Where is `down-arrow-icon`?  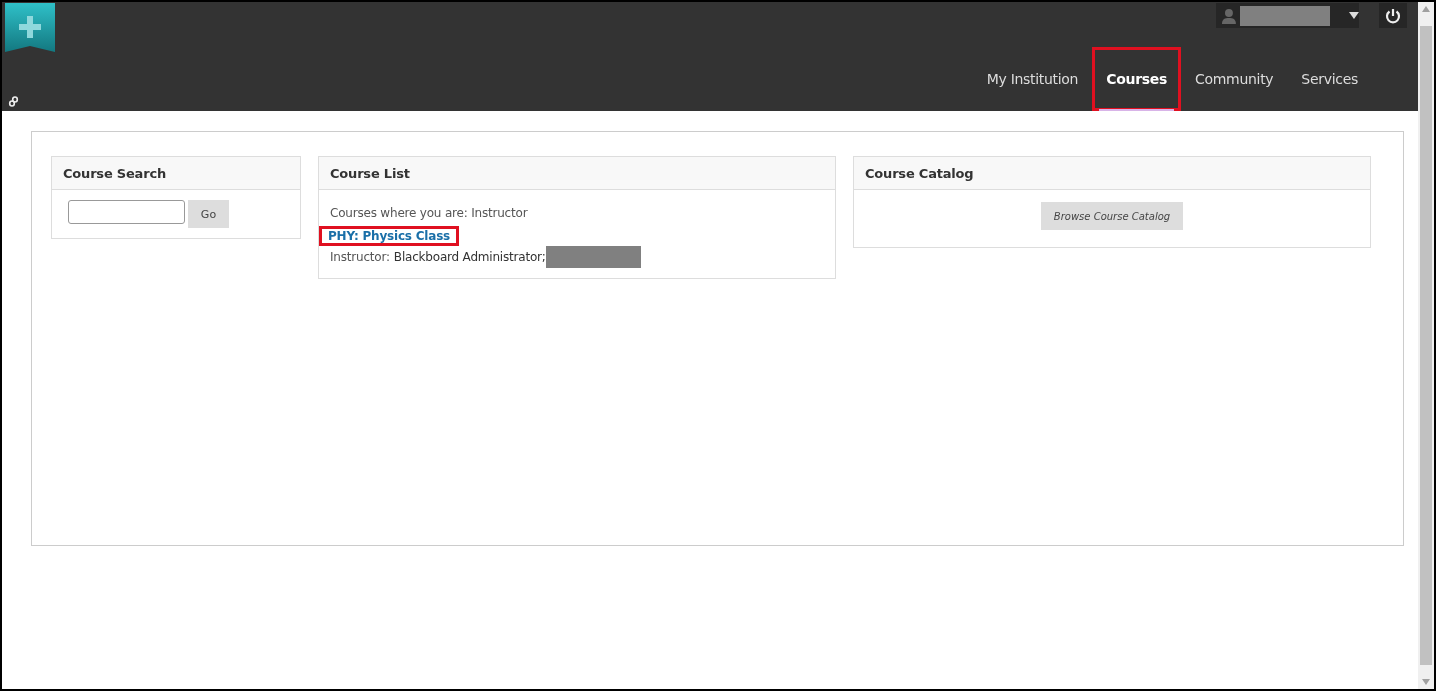
down-arrow-icon is located at coordinates (1426, 682).